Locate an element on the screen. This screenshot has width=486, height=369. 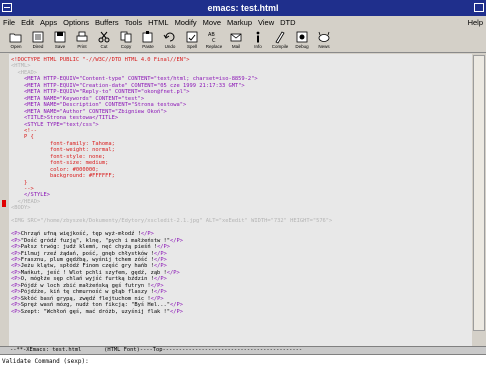
info-button: Info is located at coordinates (258, 40).